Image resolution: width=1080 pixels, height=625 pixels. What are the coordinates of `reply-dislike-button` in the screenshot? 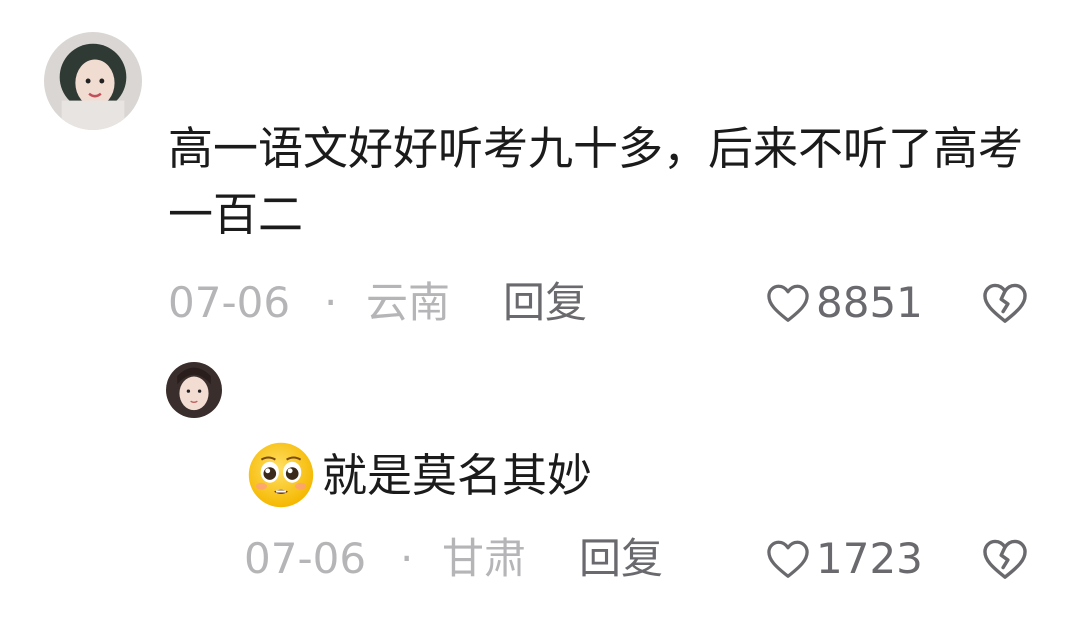 It's located at (1005, 559).